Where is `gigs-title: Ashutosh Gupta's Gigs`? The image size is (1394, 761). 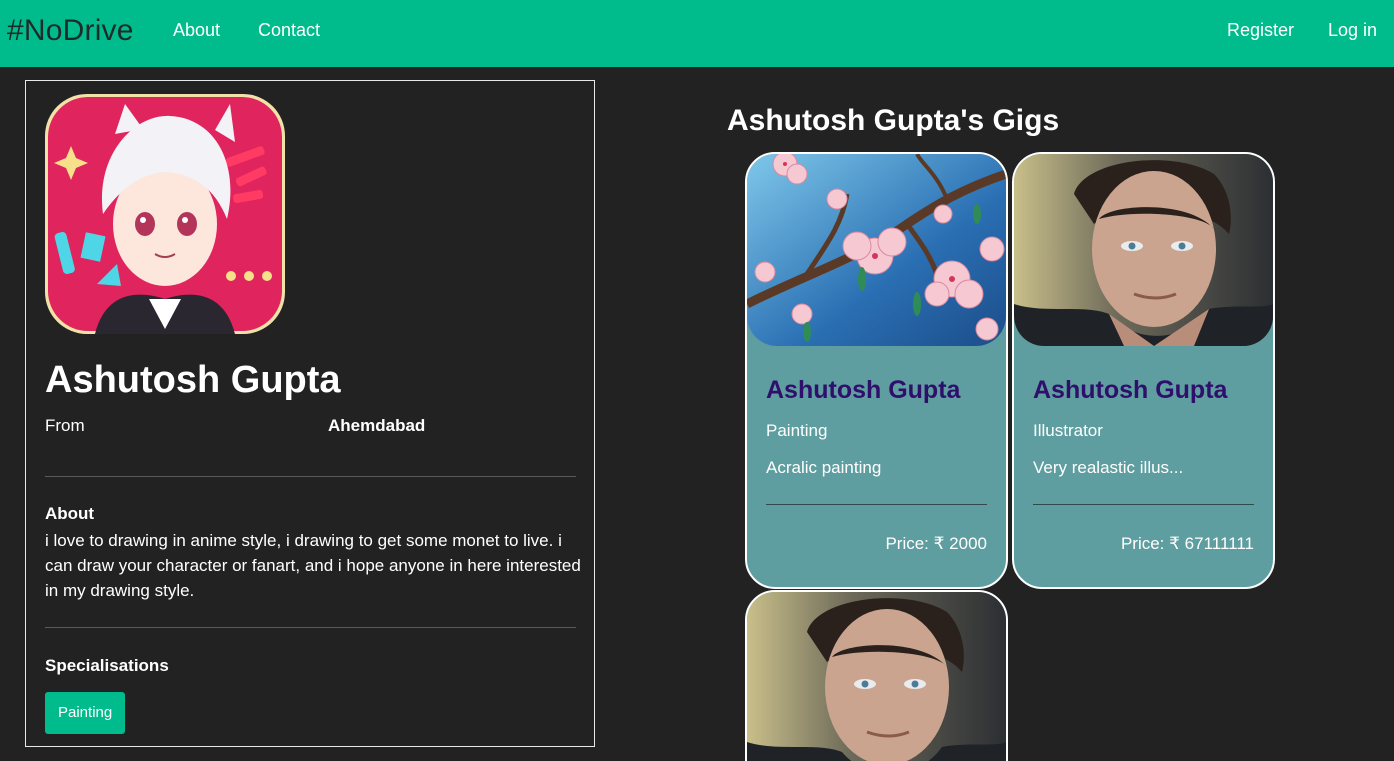 gigs-title: Ashutosh Gupta's Gigs is located at coordinates (893, 120).